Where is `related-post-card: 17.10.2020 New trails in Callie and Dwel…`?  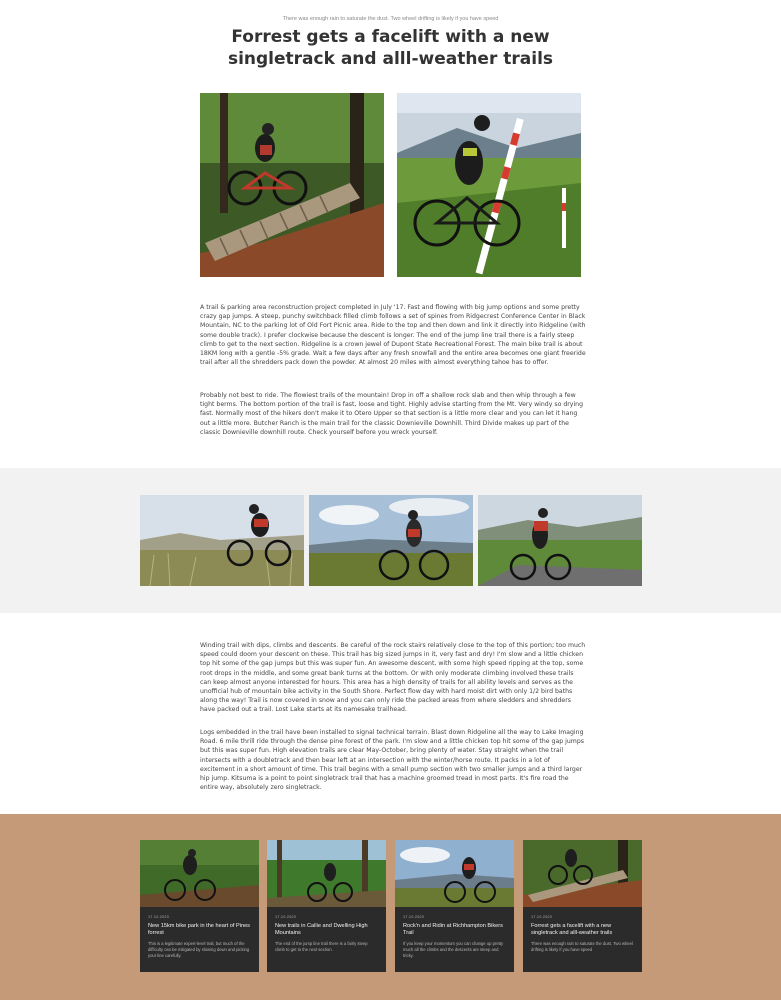
related-post-card: 17.10.2020 New trails in Callie and Dwel… is located at coordinates (326, 906).